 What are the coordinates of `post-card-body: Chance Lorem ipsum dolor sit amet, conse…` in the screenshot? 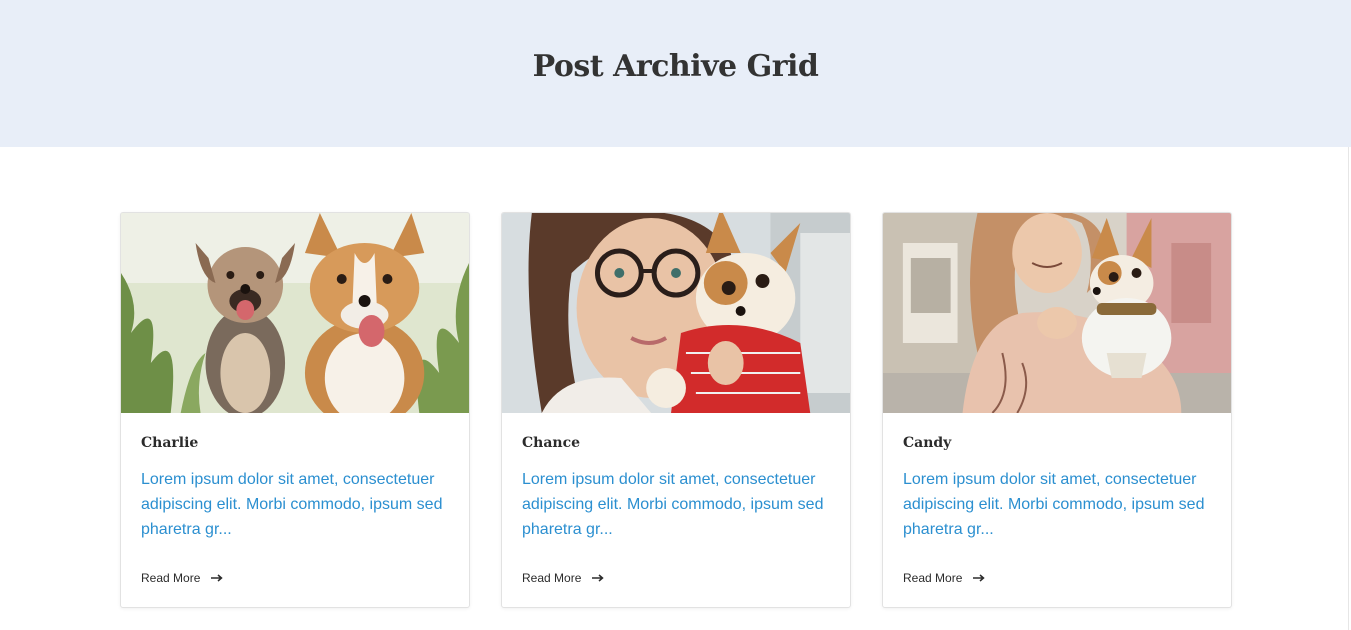 It's located at (676, 500).